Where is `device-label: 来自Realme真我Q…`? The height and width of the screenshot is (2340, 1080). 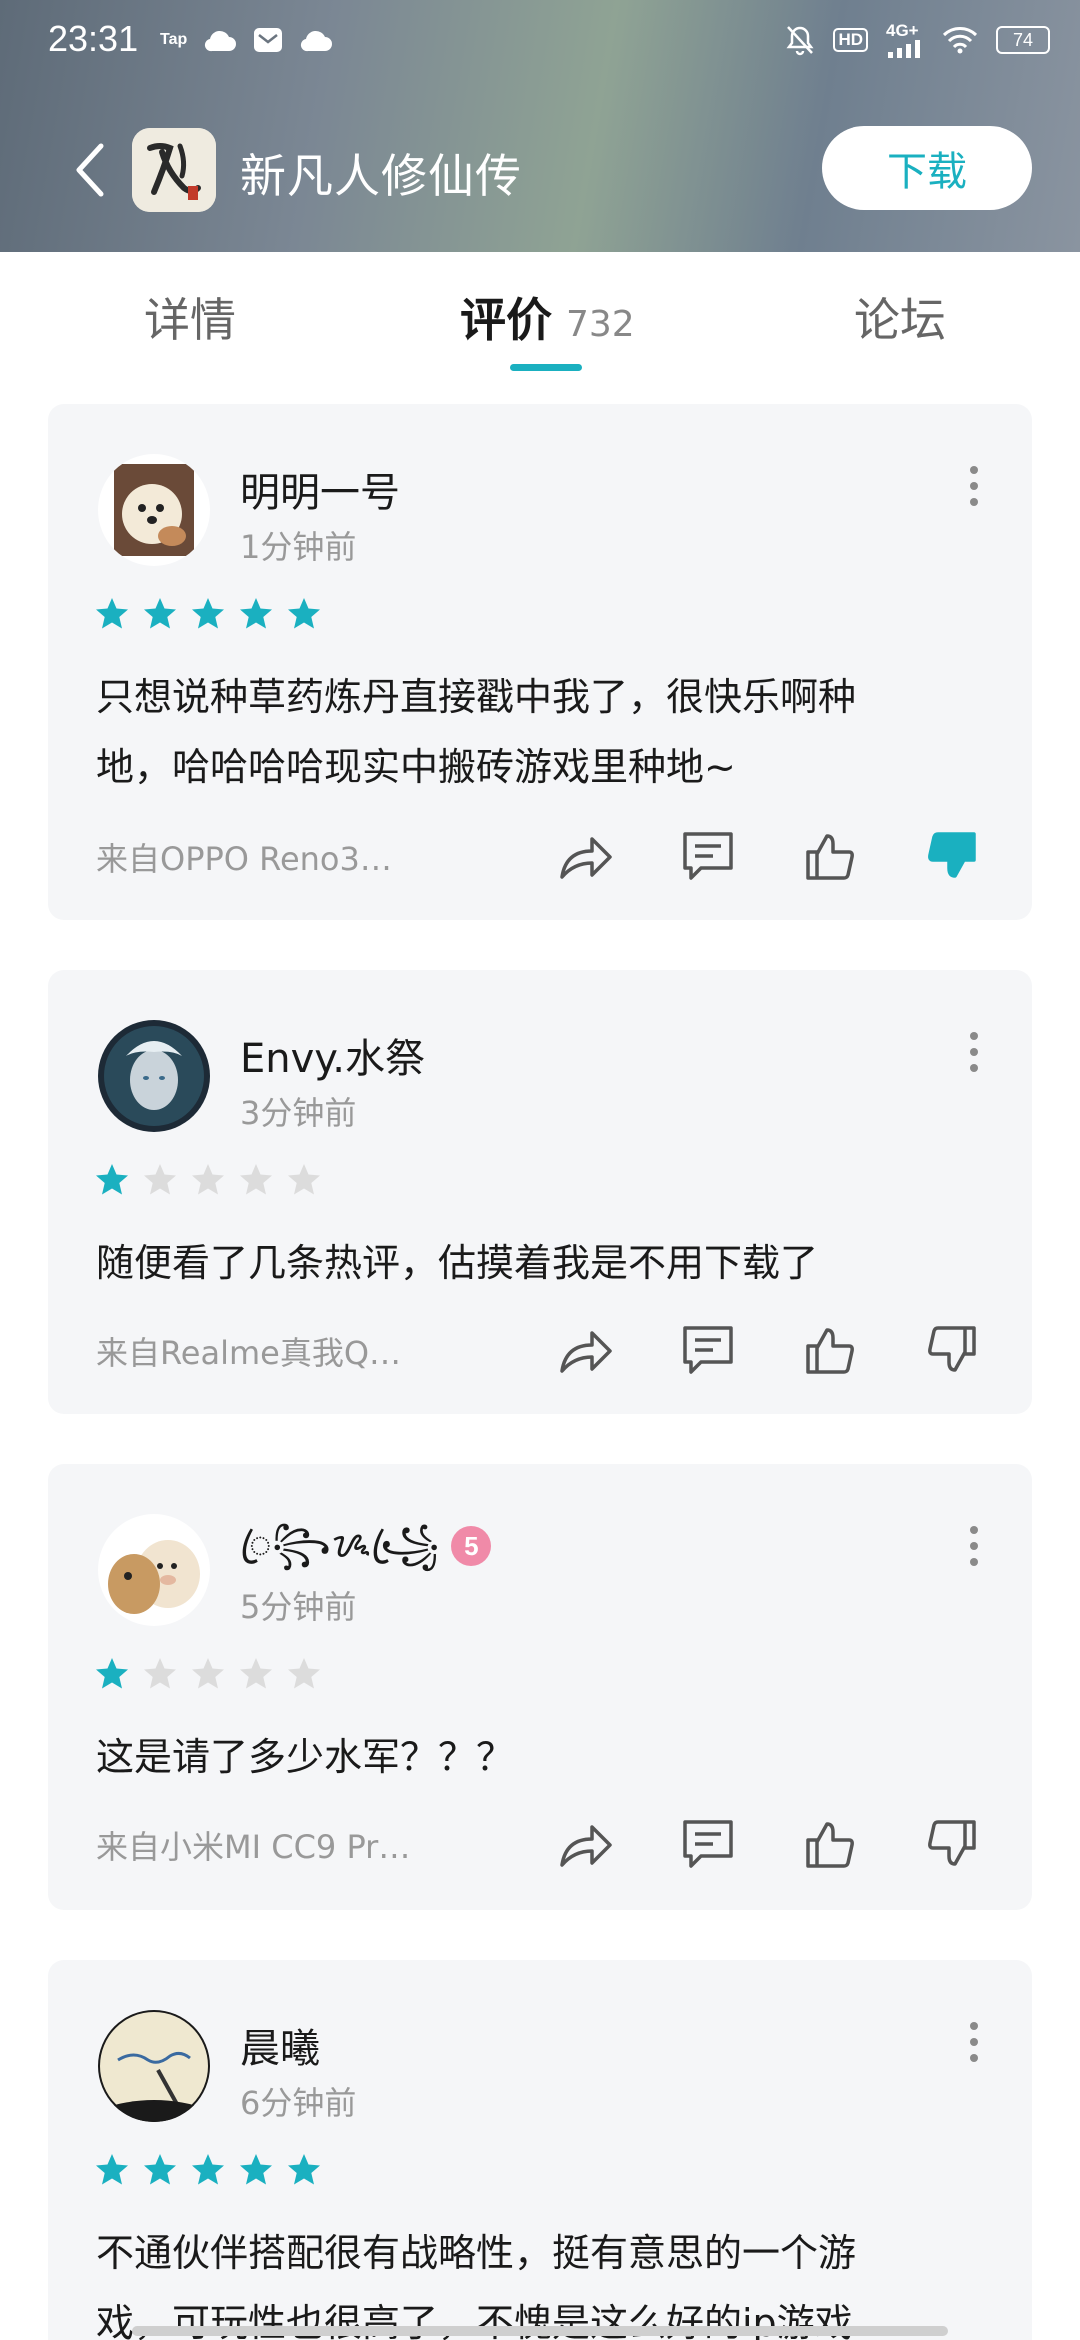 device-label: 来自Realme真我Q… is located at coordinates (249, 1353).